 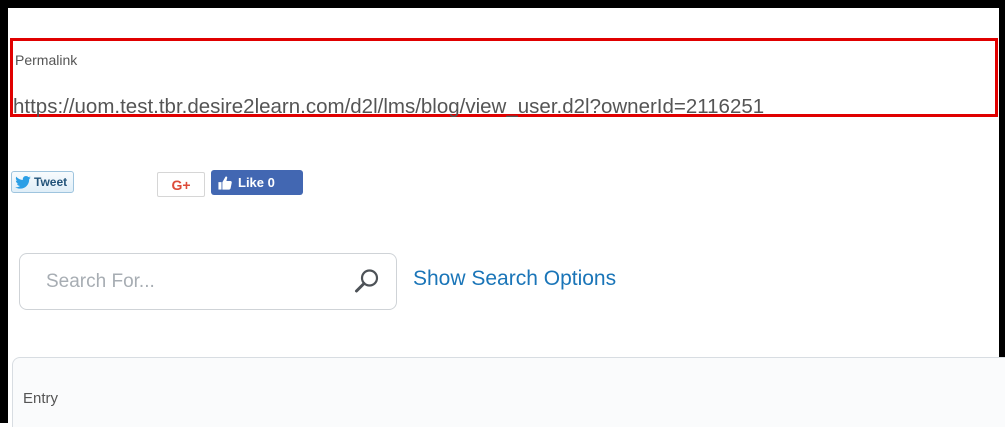 I want to click on search-box, so click(x=208, y=281).